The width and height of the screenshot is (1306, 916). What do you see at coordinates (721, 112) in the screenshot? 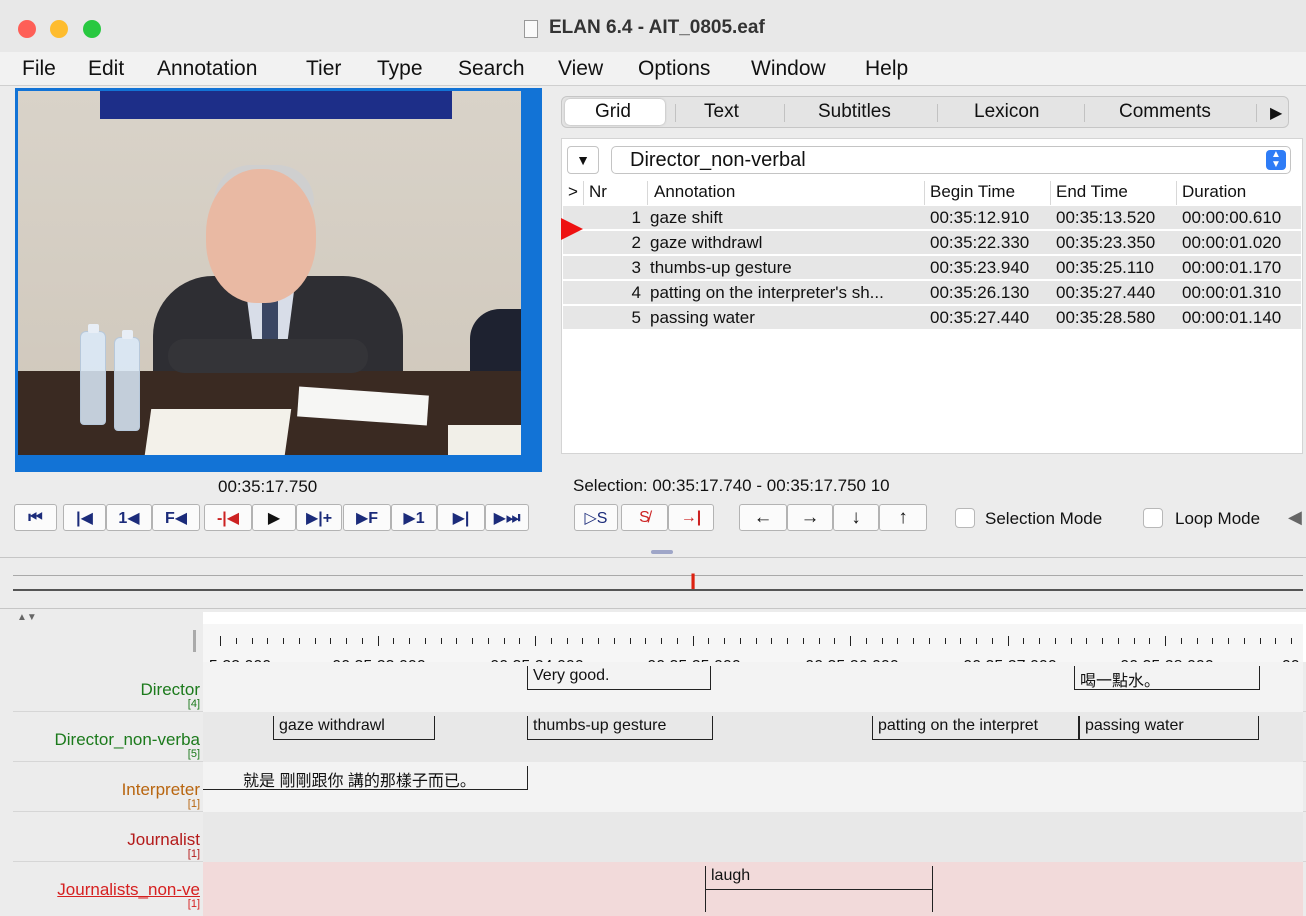
I see `tab-text: Text` at bounding box center [721, 112].